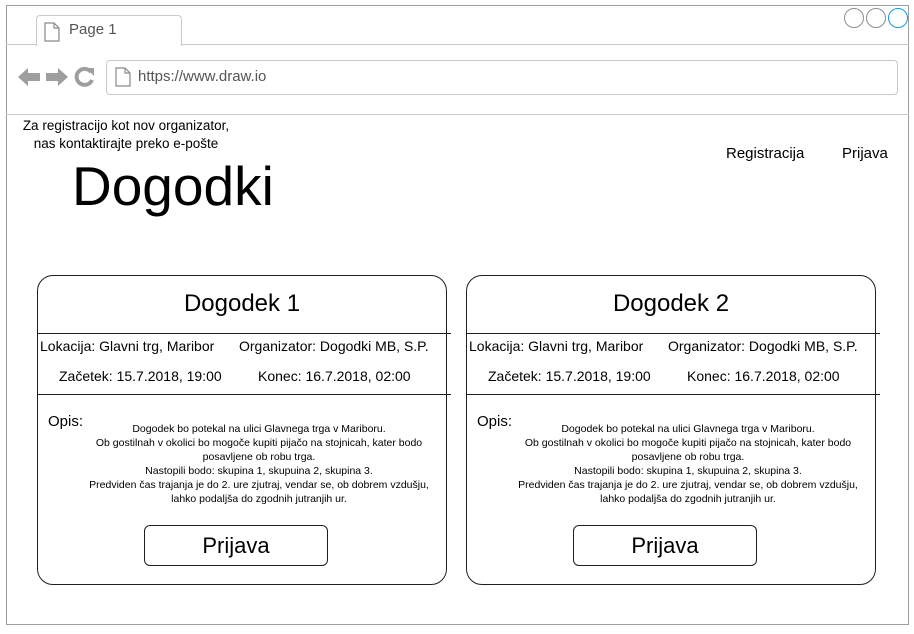 This screenshot has height=634, width=914. What do you see at coordinates (173, 186) in the screenshot?
I see `page-title: Dogodki` at bounding box center [173, 186].